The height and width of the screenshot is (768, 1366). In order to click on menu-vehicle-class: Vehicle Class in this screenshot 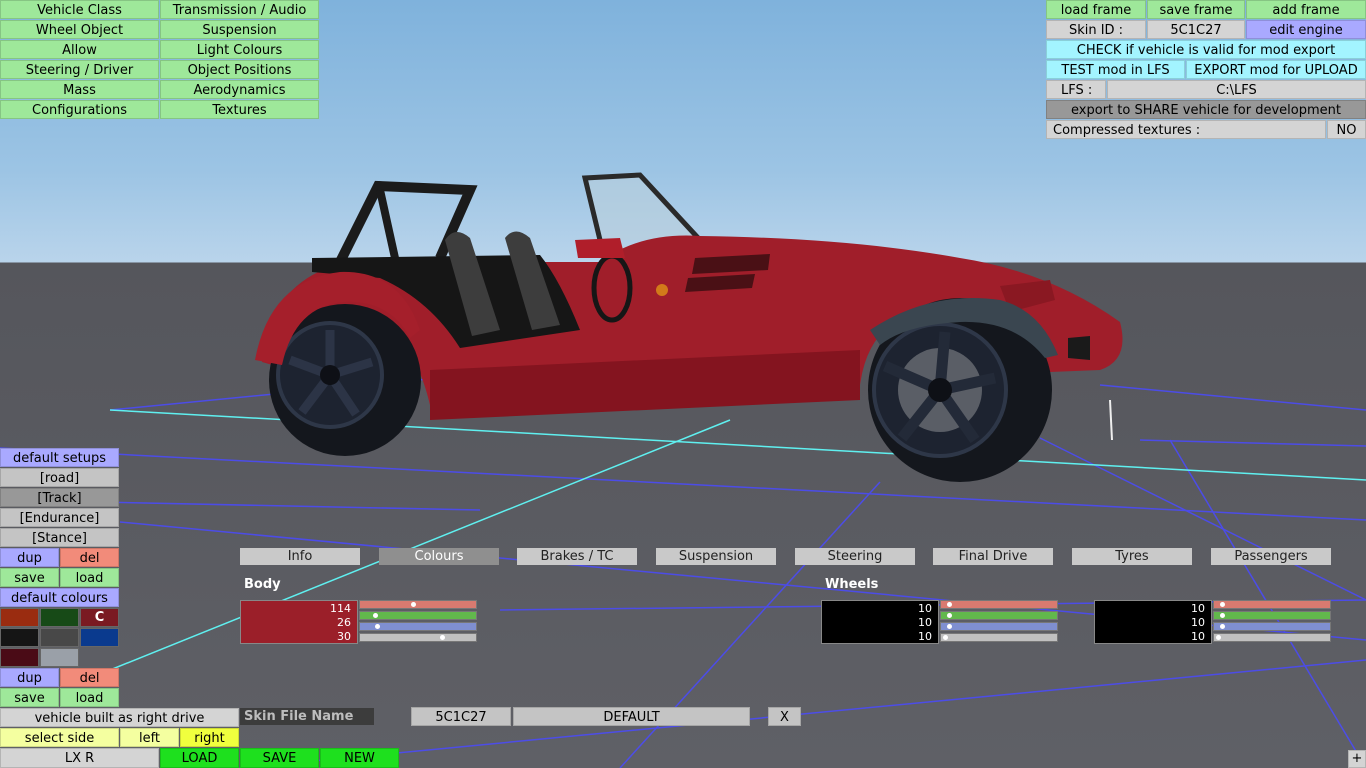, I will do `click(79, 9)`.